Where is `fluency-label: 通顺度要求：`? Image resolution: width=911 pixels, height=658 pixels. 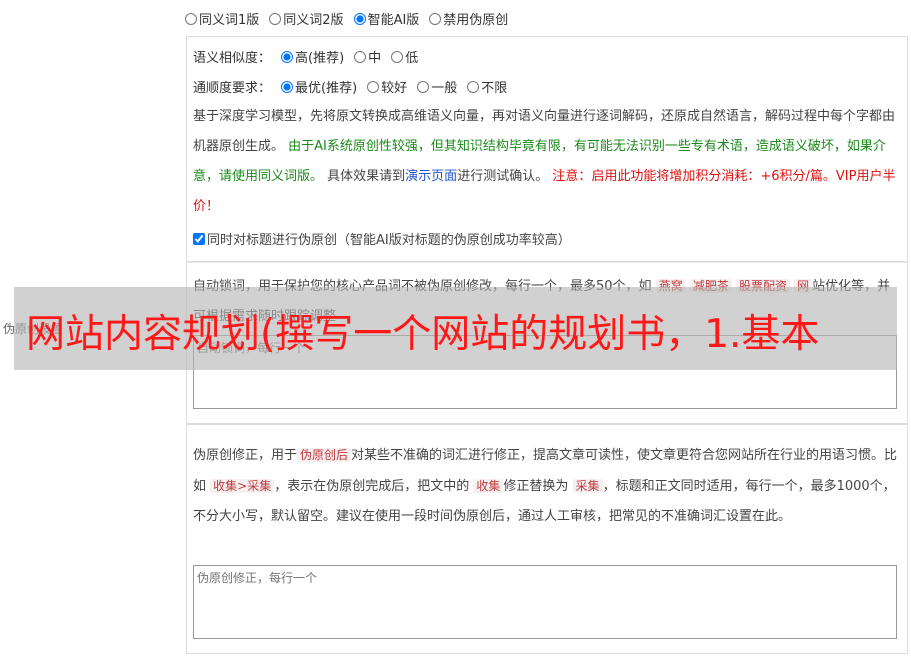
fluency-label: 通顺度要求： is located at coordinates (232, 88).